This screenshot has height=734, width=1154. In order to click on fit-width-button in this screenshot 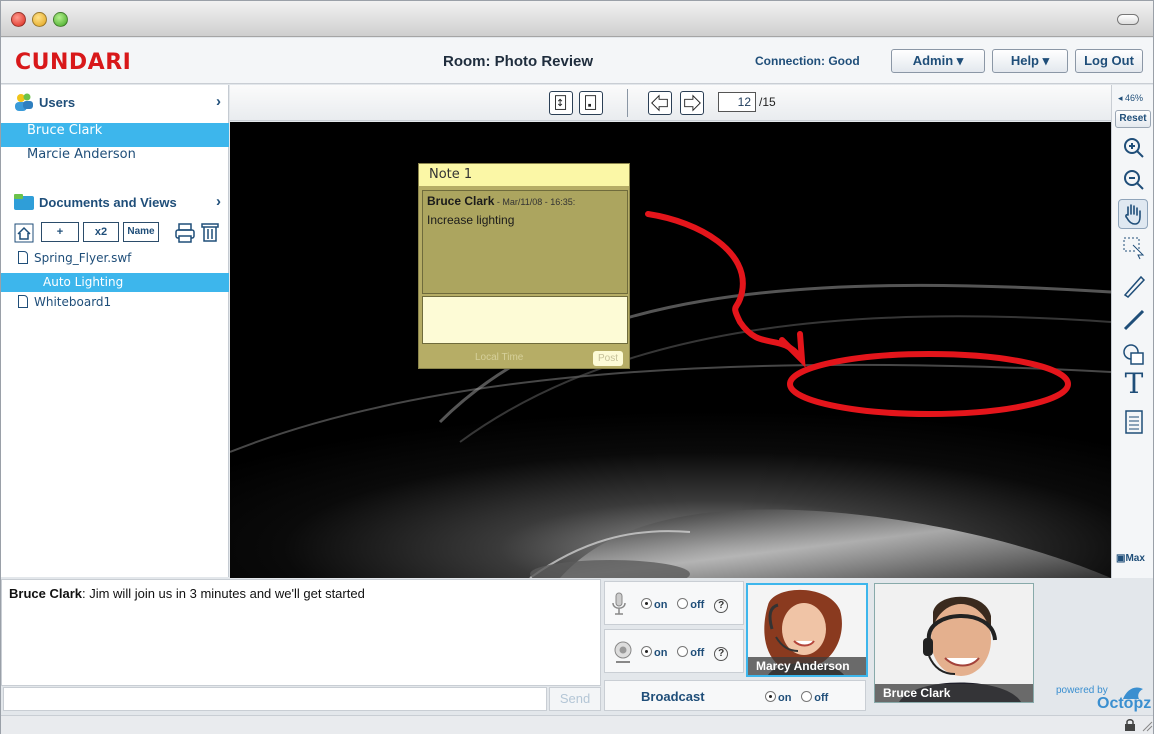, I will do `click(591, 103)`.